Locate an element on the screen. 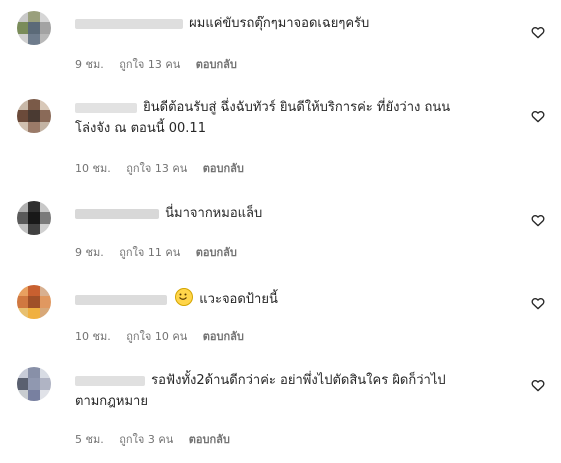 This screenshot has height=463, width=561. comment-time: 5 ชม. is located at coordinates (89, 439).